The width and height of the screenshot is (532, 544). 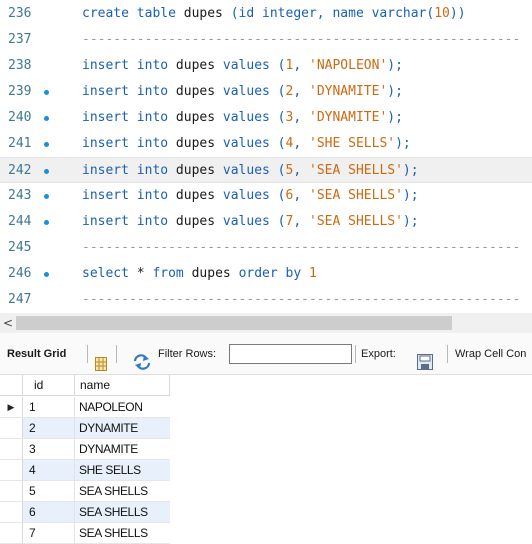 What do you see at coordinates (140, 273) in the screenshot?
I see `identifier: *` at bounding box center [140, 273].